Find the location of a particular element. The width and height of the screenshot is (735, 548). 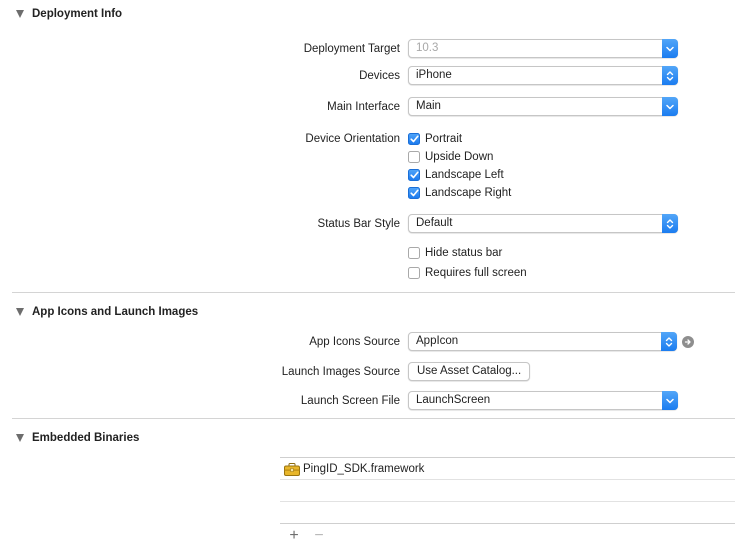

section-header-embedded-binaries: Embedded Binaries is located at coordinates (77, 438).